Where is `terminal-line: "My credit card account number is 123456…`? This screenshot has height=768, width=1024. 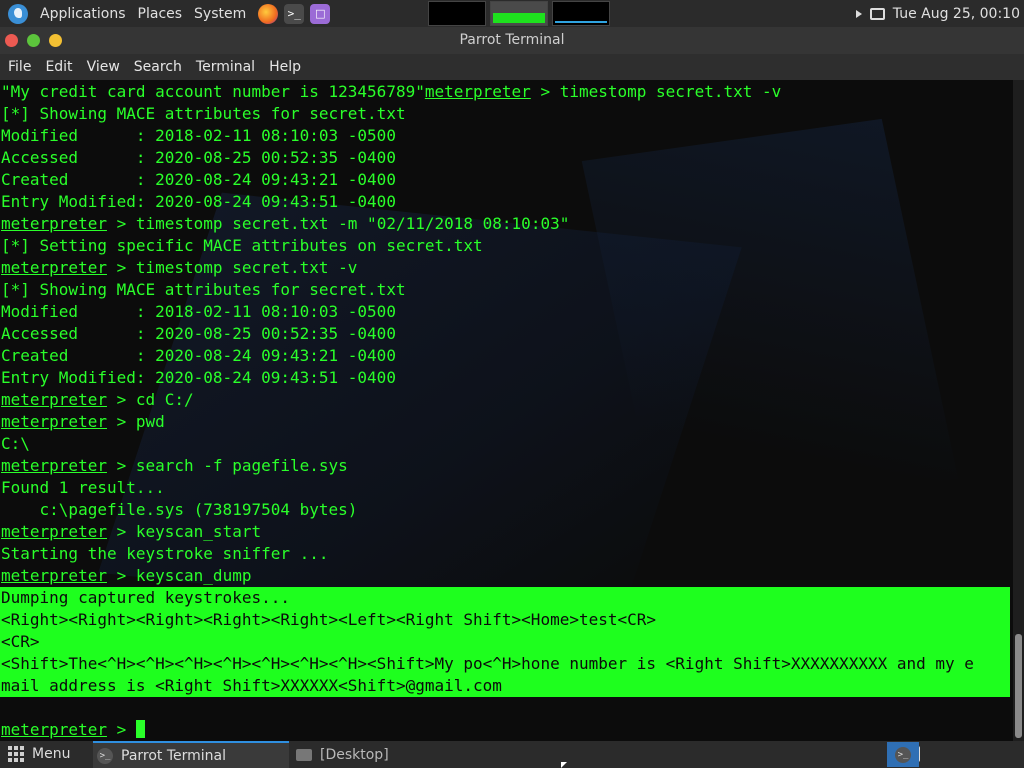 terminal-line: "My credit card account number is 123456… is located at coordinates (505, 92).